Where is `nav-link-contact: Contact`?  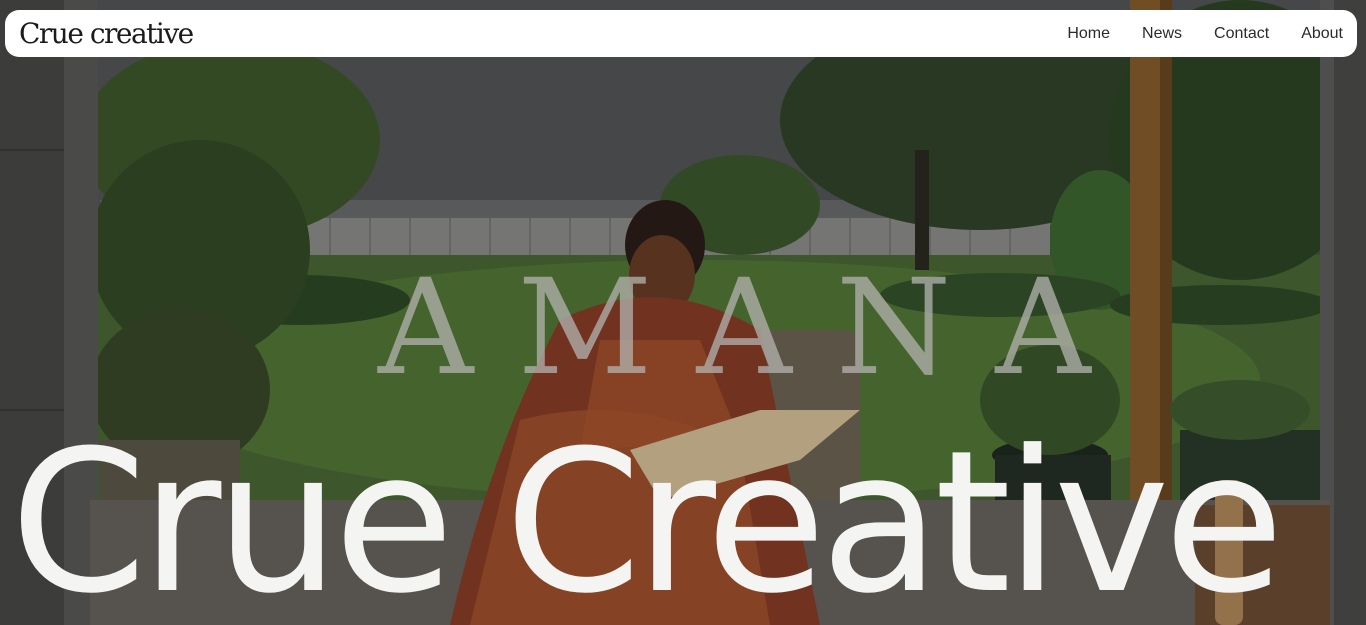 nav-link-contact: Contact is located at coordinates (1241, 34).